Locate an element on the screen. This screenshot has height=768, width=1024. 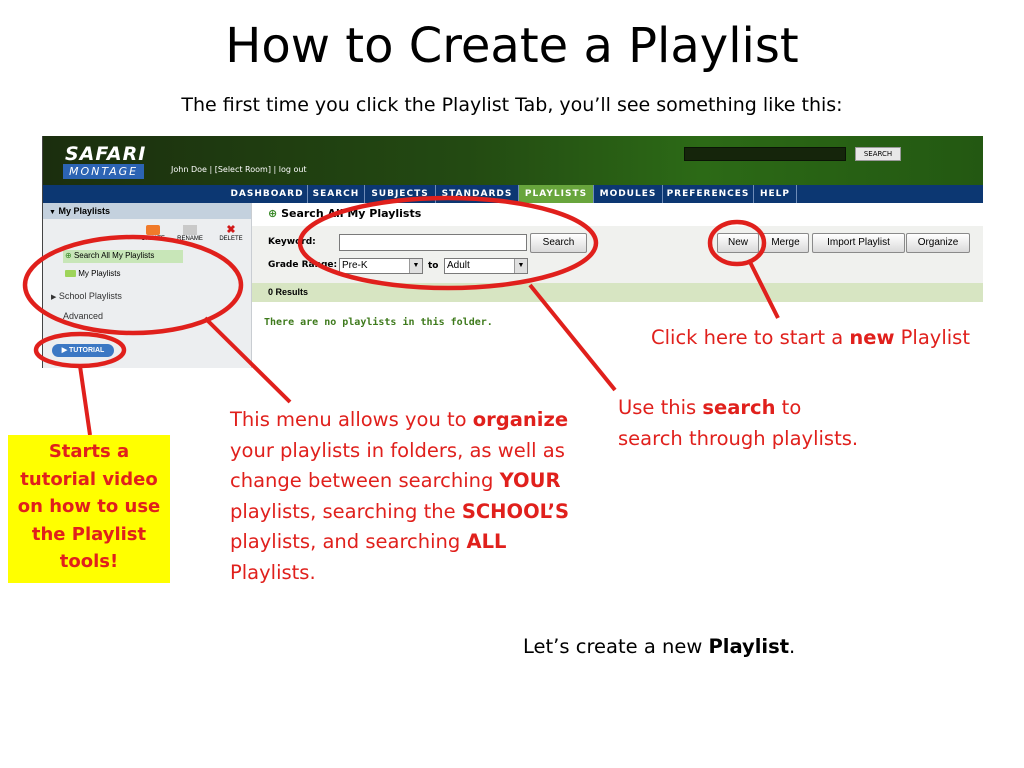
menu-note-part: playlists, searching the is located at coordinates (346, 511).